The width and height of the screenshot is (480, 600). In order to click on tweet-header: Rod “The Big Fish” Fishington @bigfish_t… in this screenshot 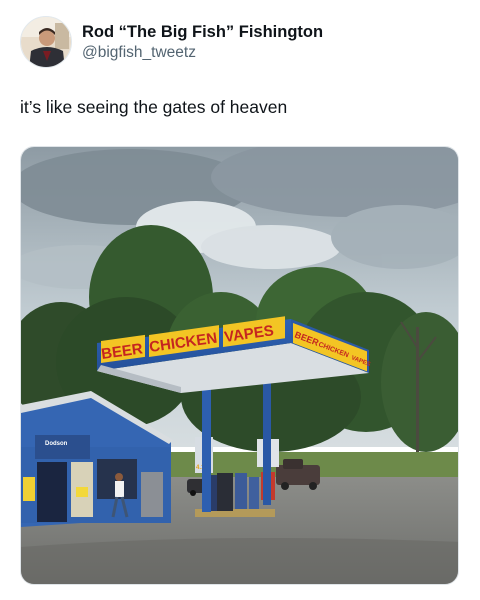, I will do `click(171, 42)`.